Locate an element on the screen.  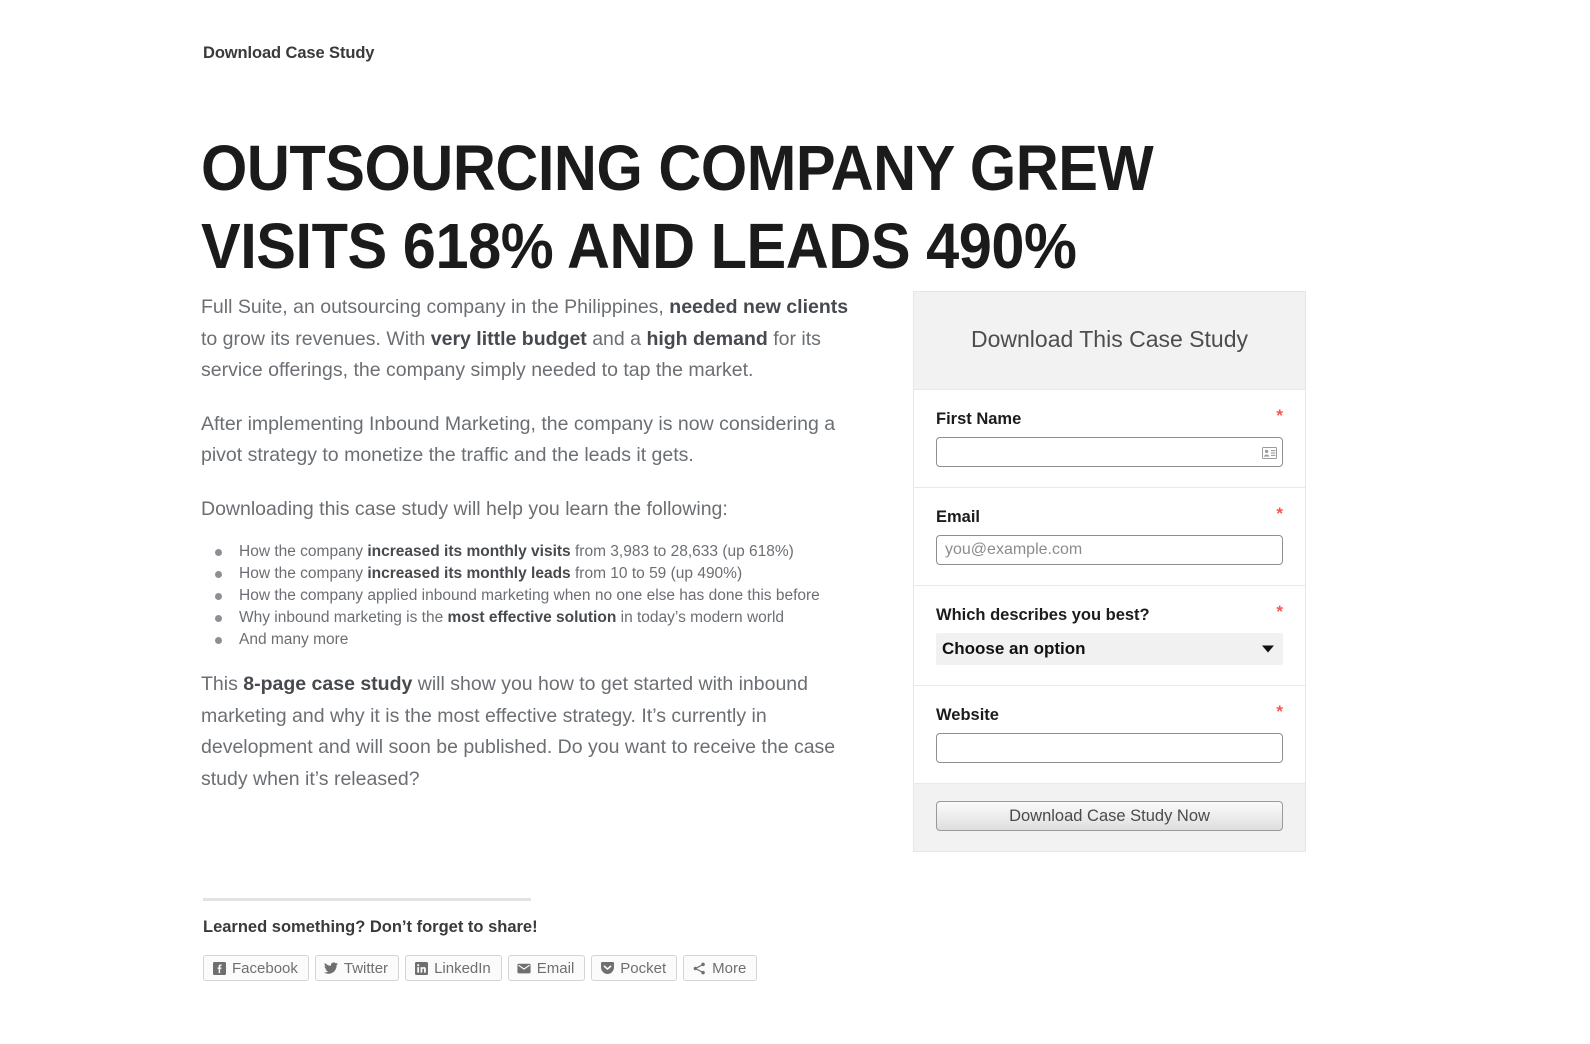
eyebrow-label: Download Case Study is located at coordinates (289, 53).